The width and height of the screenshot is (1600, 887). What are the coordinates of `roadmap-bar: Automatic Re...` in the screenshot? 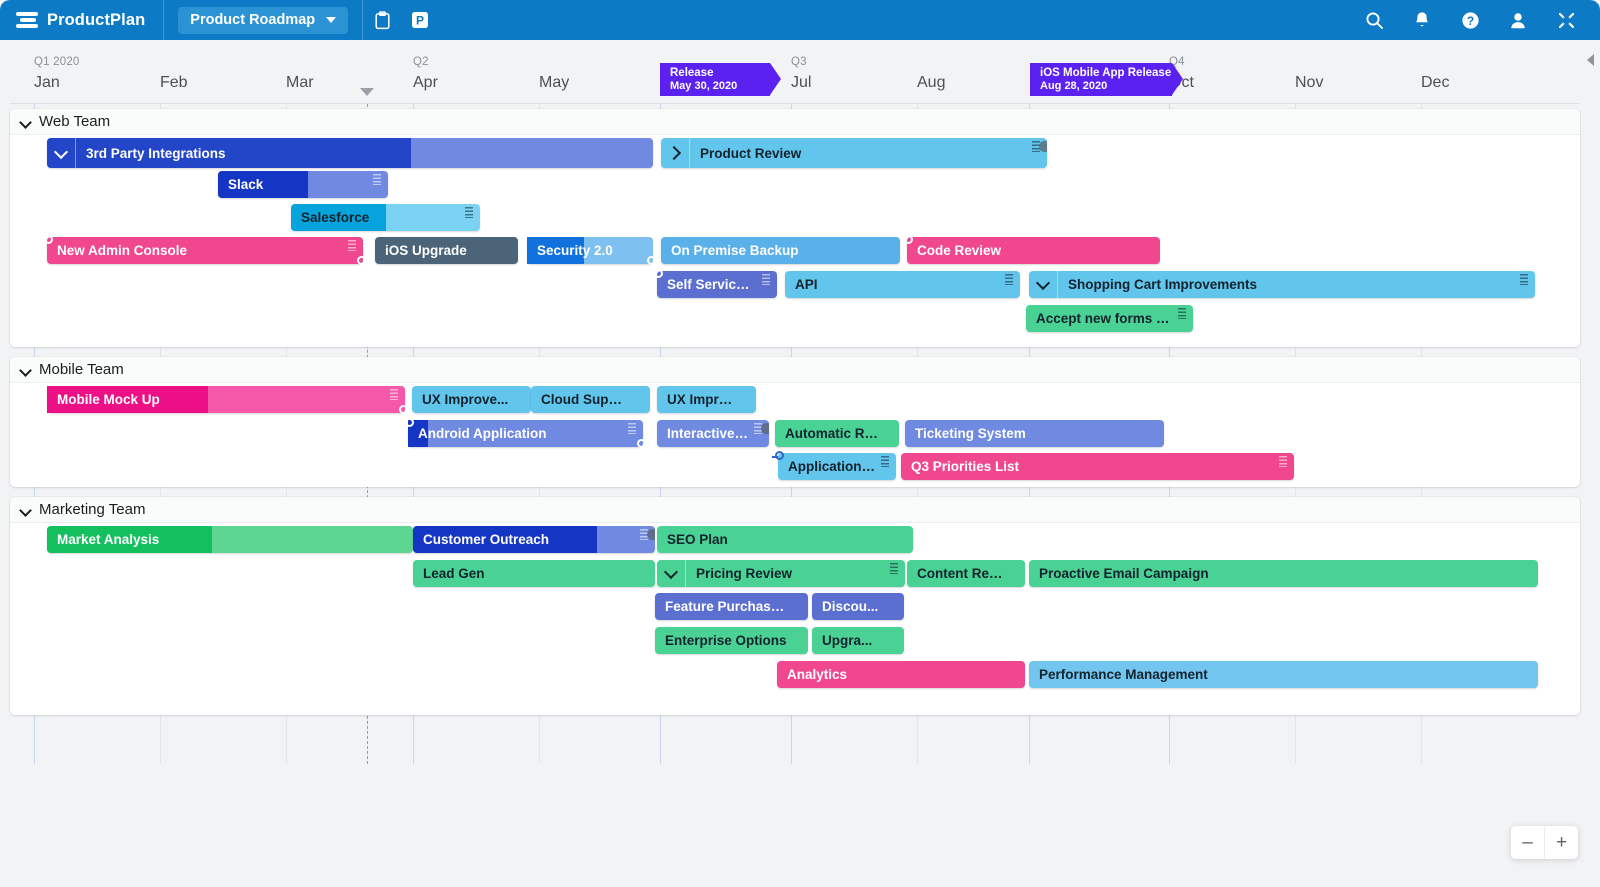 It's located at (837, 433).